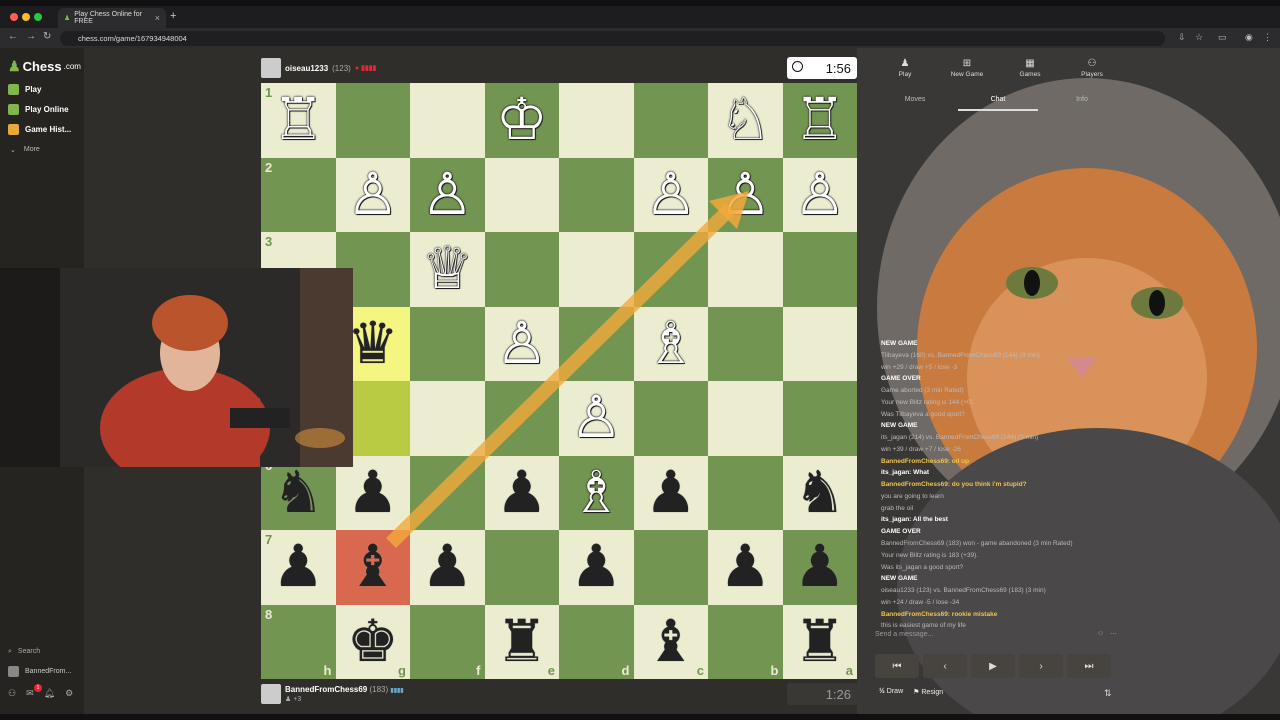  What do you see at coordinates (1222, 37) in the screenshot?
I see `sidebar-panel-icon: ▭` at bounding box center [1222, 37].